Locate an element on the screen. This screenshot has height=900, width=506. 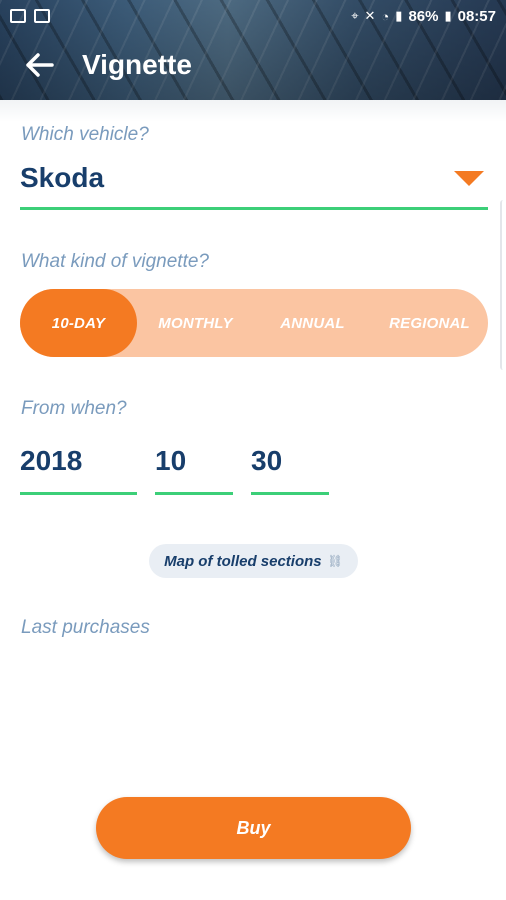
mute-icon: ✕ is located at coordinates (370, 15).